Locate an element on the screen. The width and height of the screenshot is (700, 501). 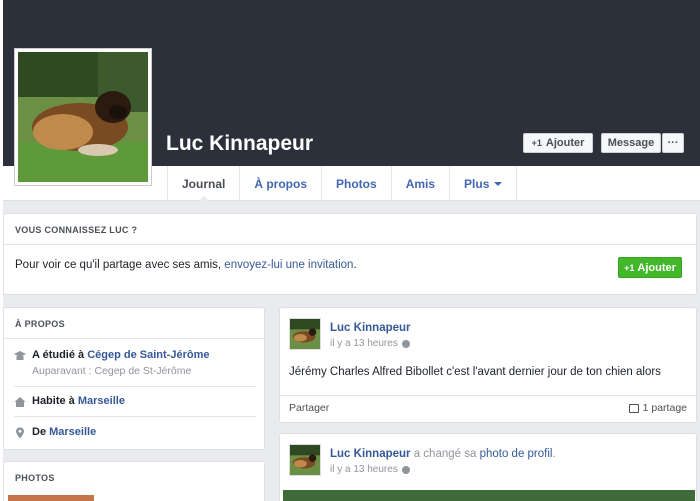
dog-photo-image is located at coordinates (83, 117).